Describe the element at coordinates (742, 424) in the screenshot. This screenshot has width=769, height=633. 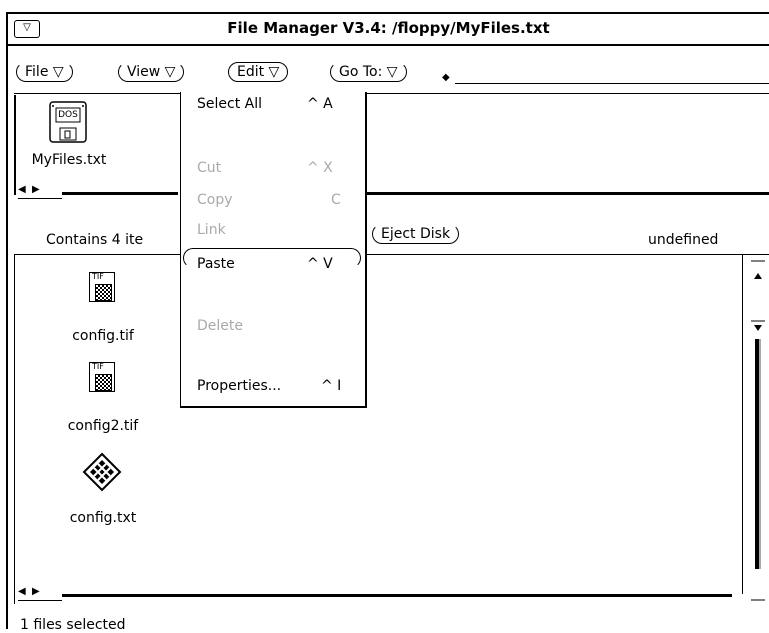
I see `file-pane-right-border` at that location.